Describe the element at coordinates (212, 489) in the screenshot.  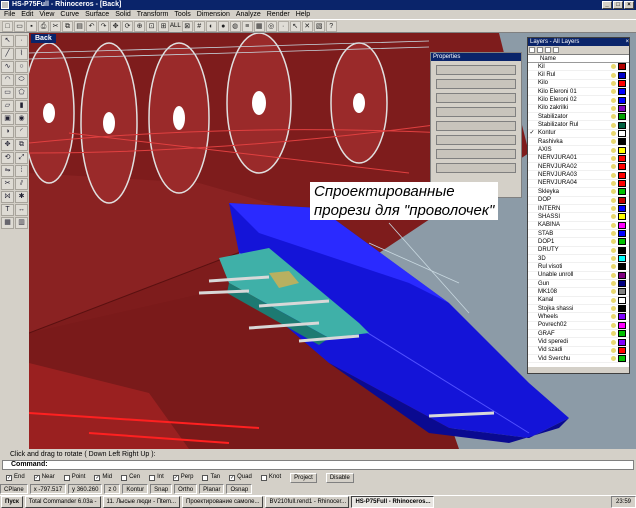
I see `planar-toggle: Planar` at that location.